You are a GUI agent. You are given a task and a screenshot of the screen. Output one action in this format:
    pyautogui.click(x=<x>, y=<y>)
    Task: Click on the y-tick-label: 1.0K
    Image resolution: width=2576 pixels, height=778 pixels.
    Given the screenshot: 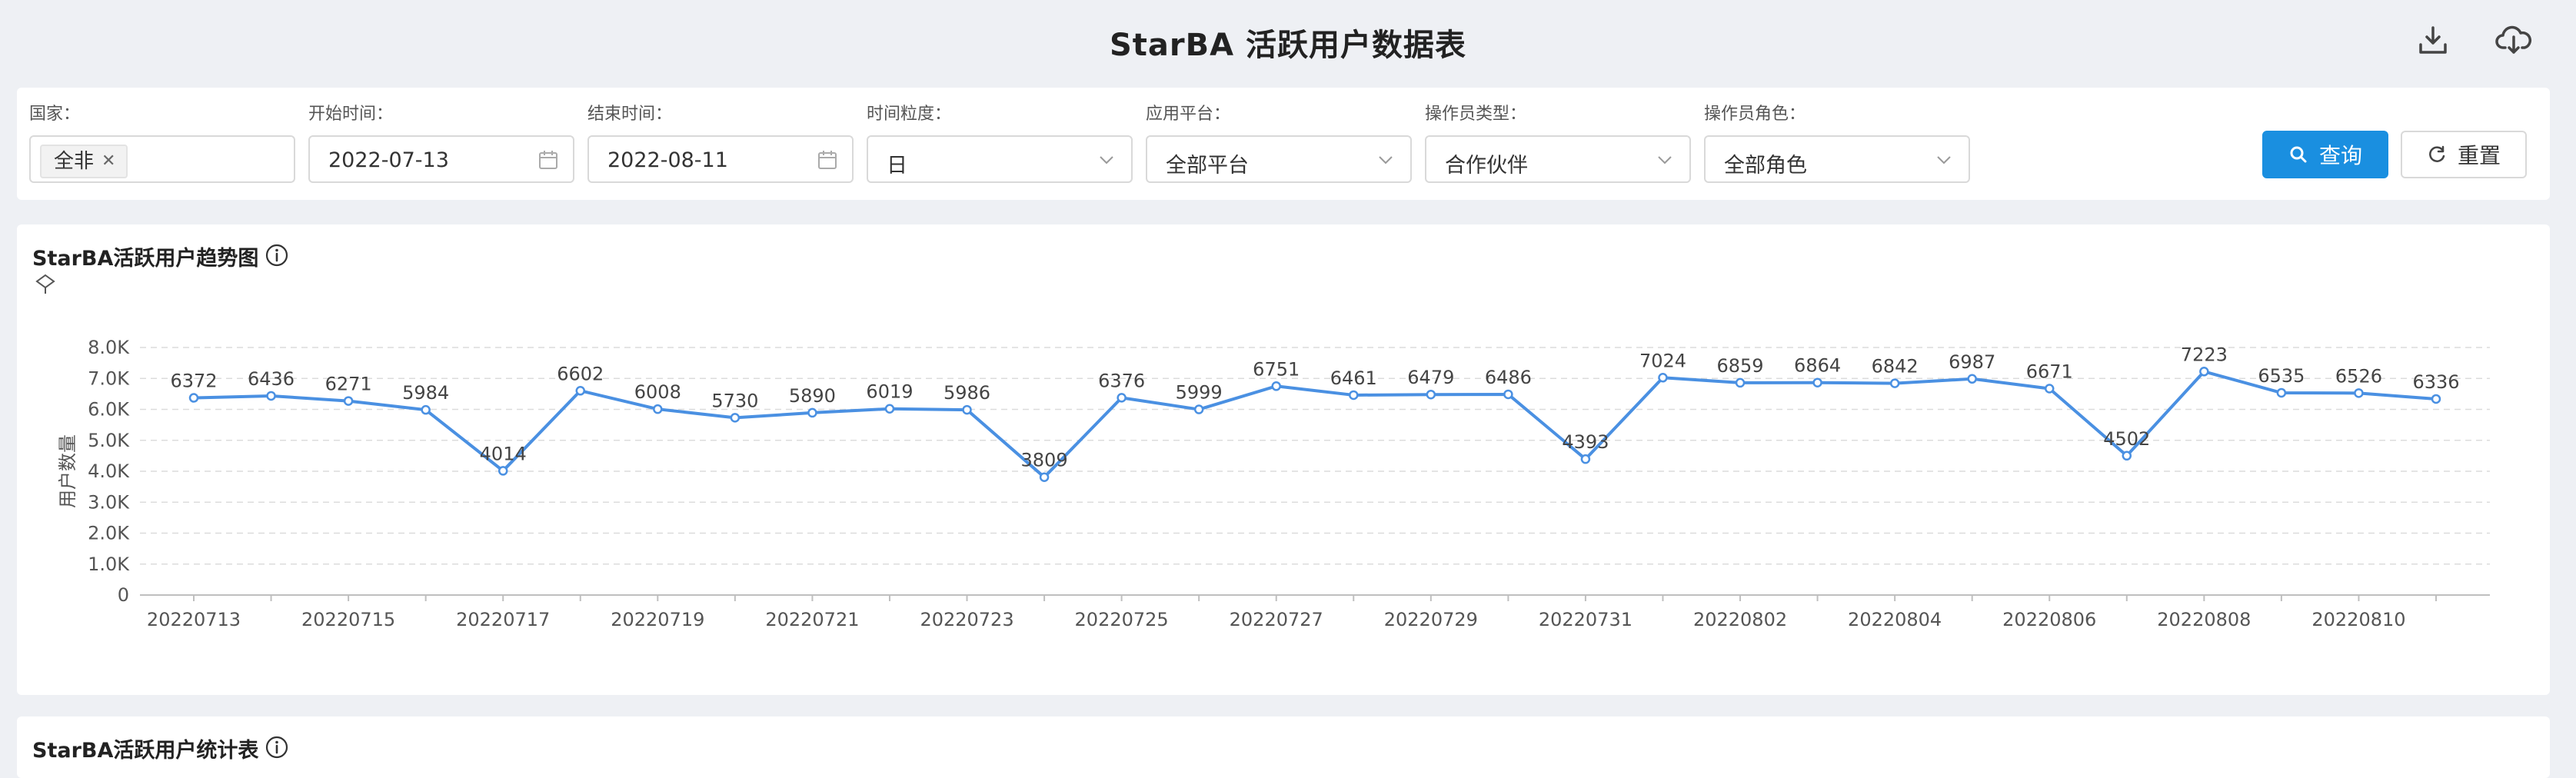 What is the action you would take?
    pyautogui.click(x=109, y=564)
    